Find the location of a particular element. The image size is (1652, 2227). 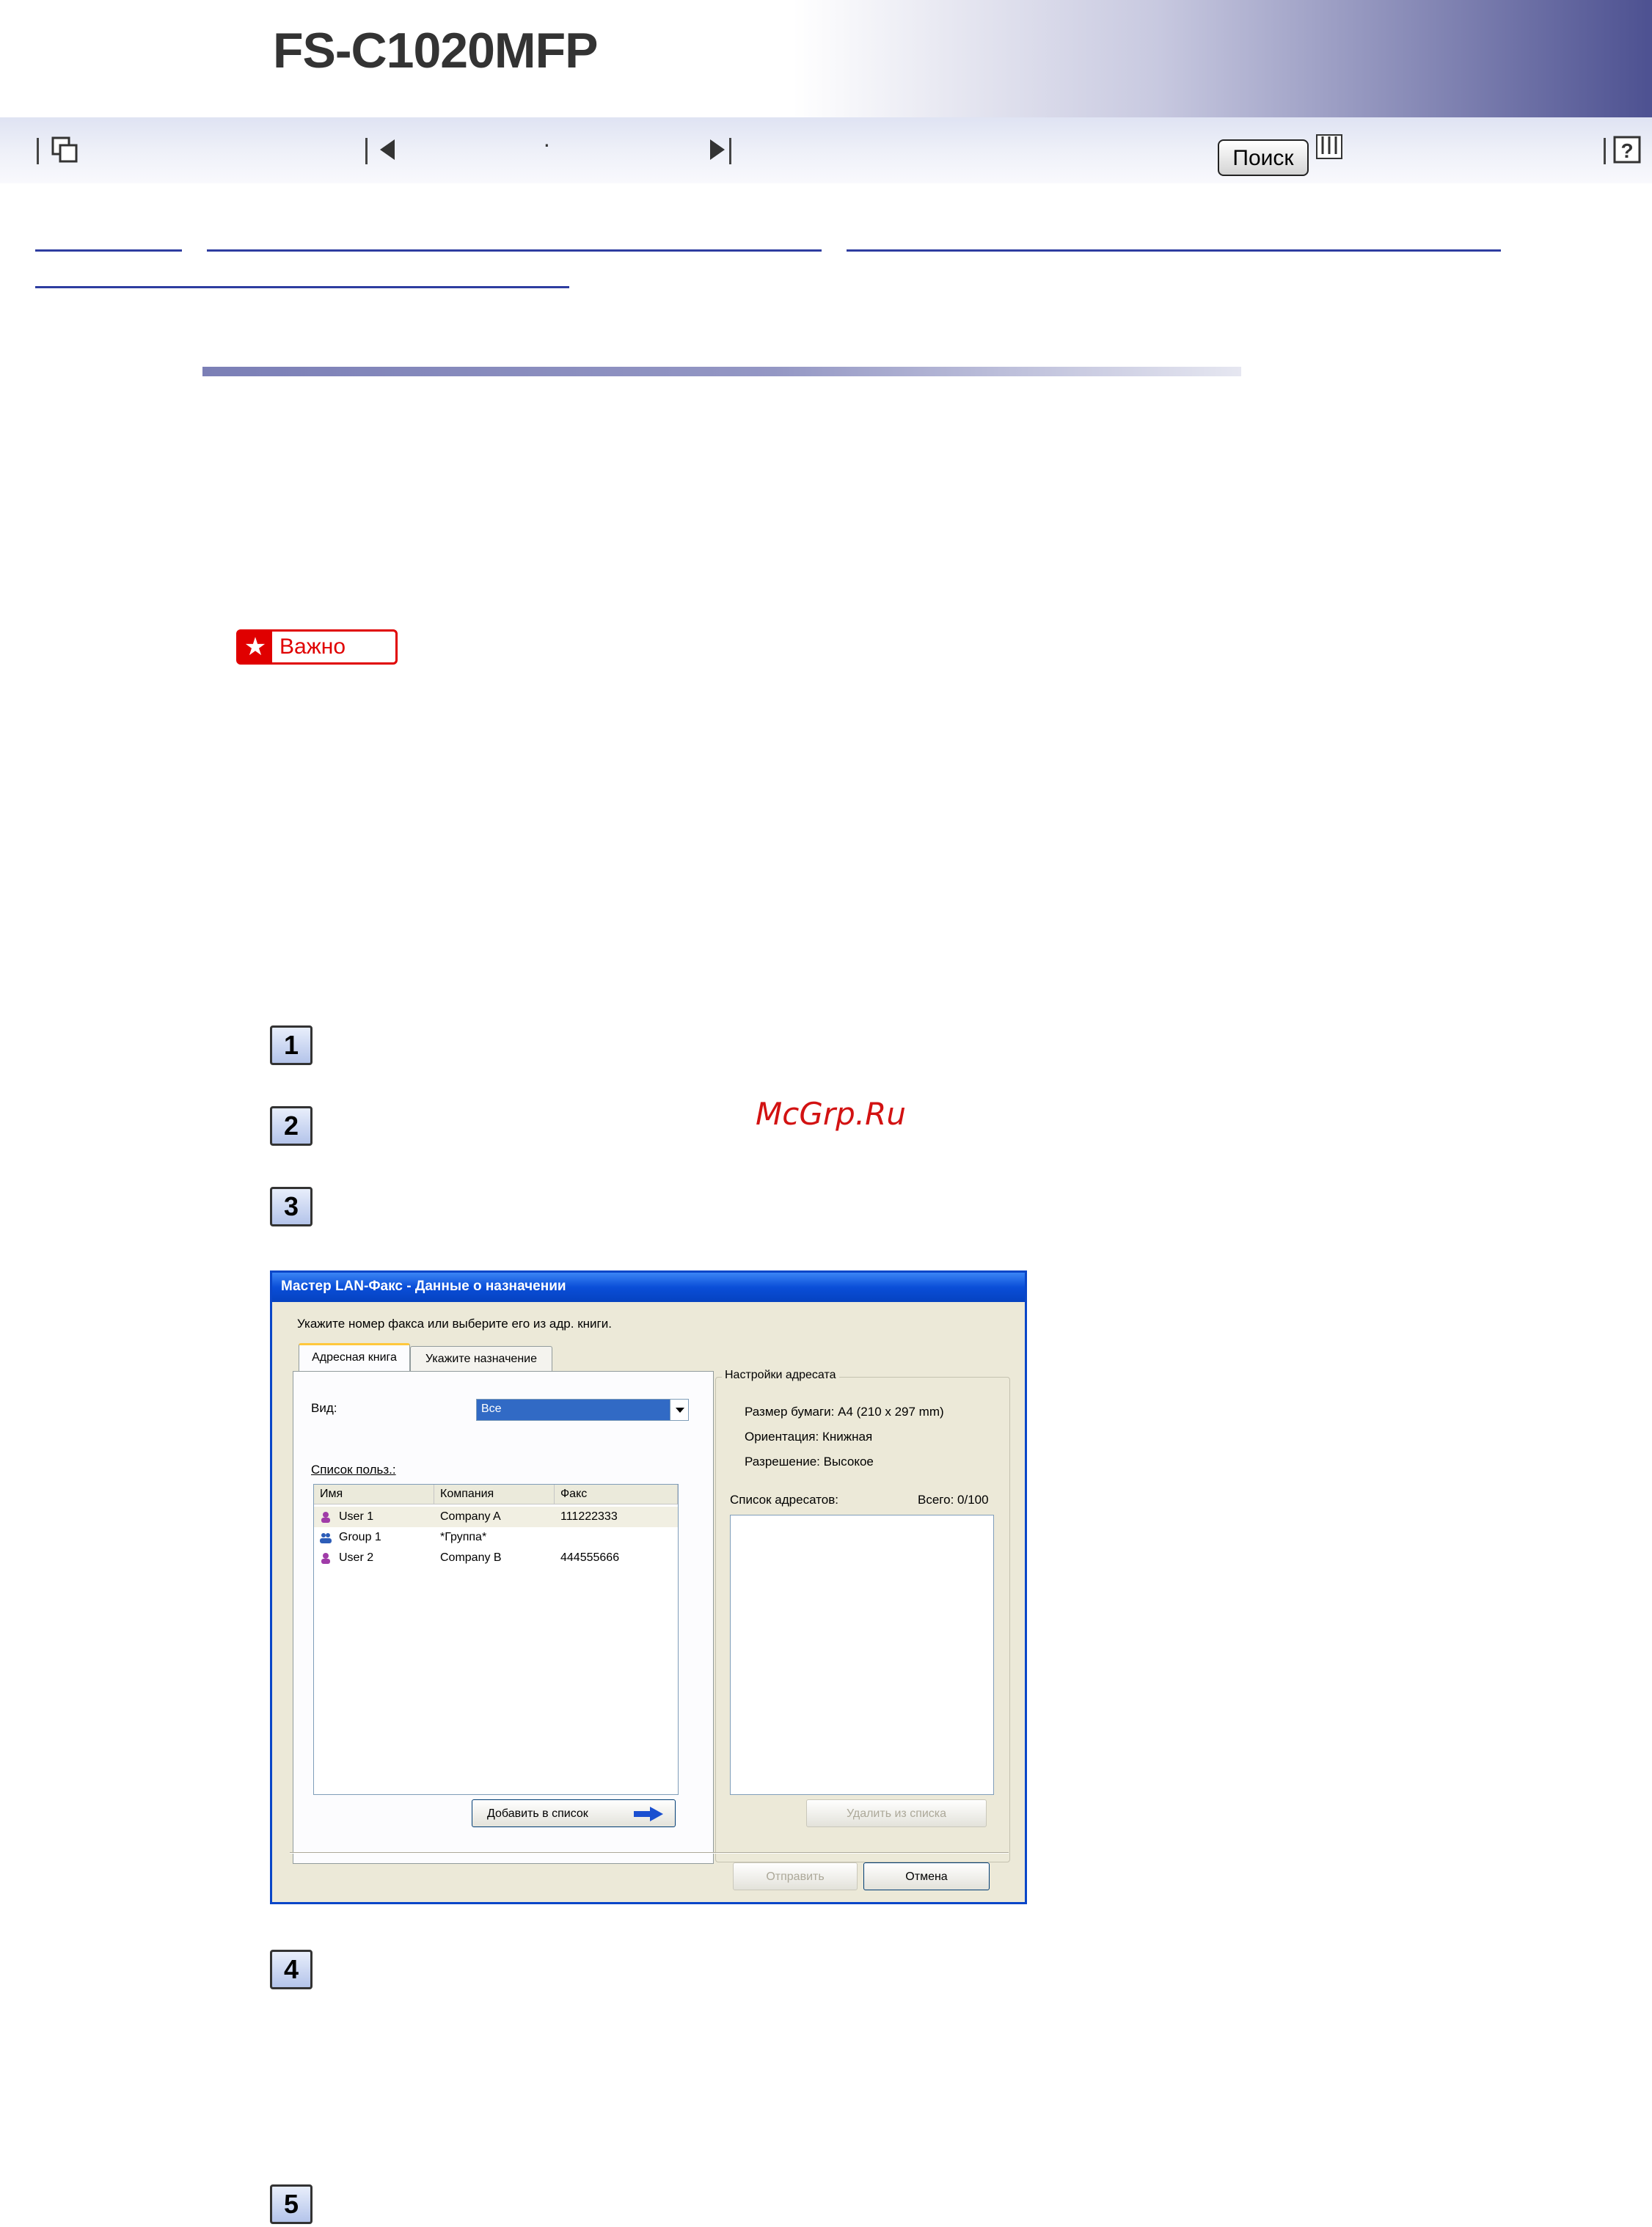

user-list-label: Список польз.: is located at coordinates (353, 1470).